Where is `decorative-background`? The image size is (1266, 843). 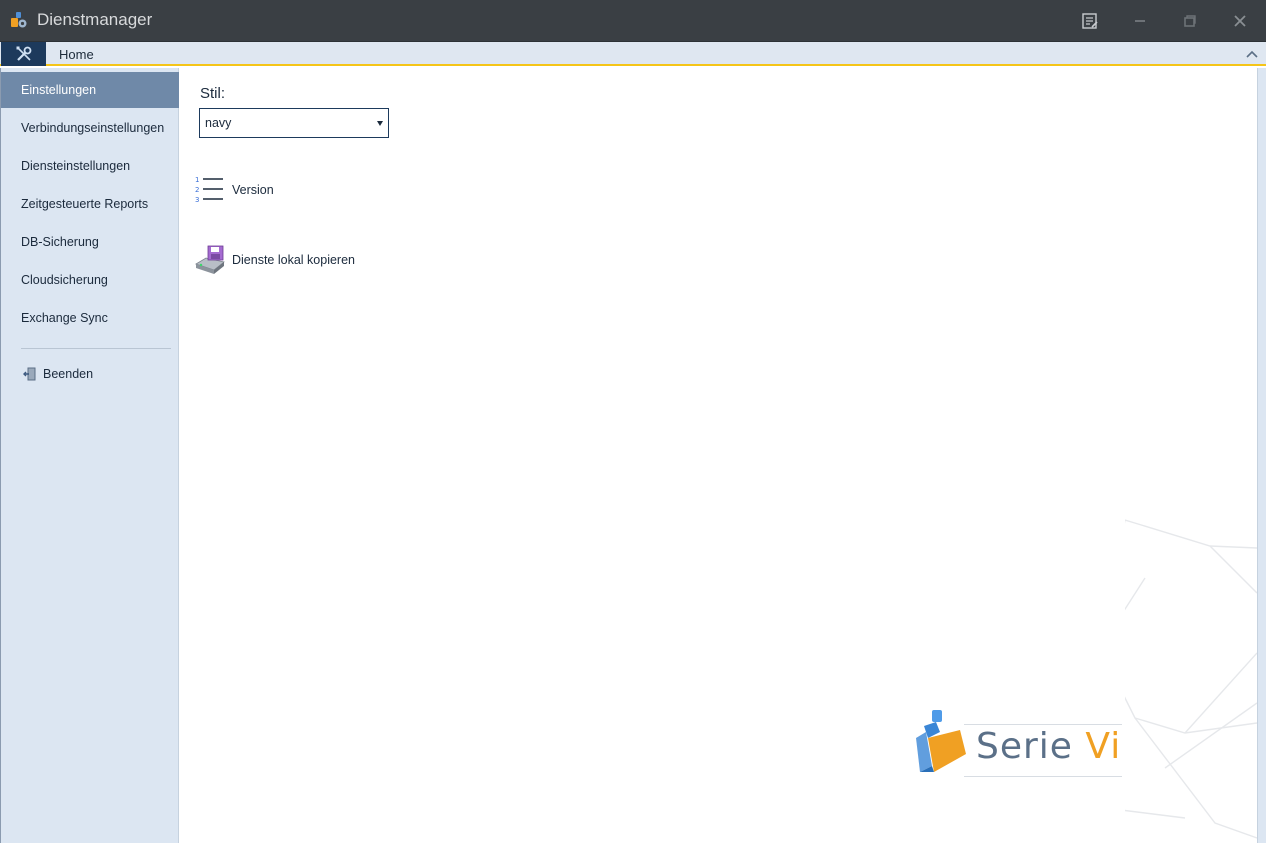 decorative-background is located at coordinates (1191, 679).